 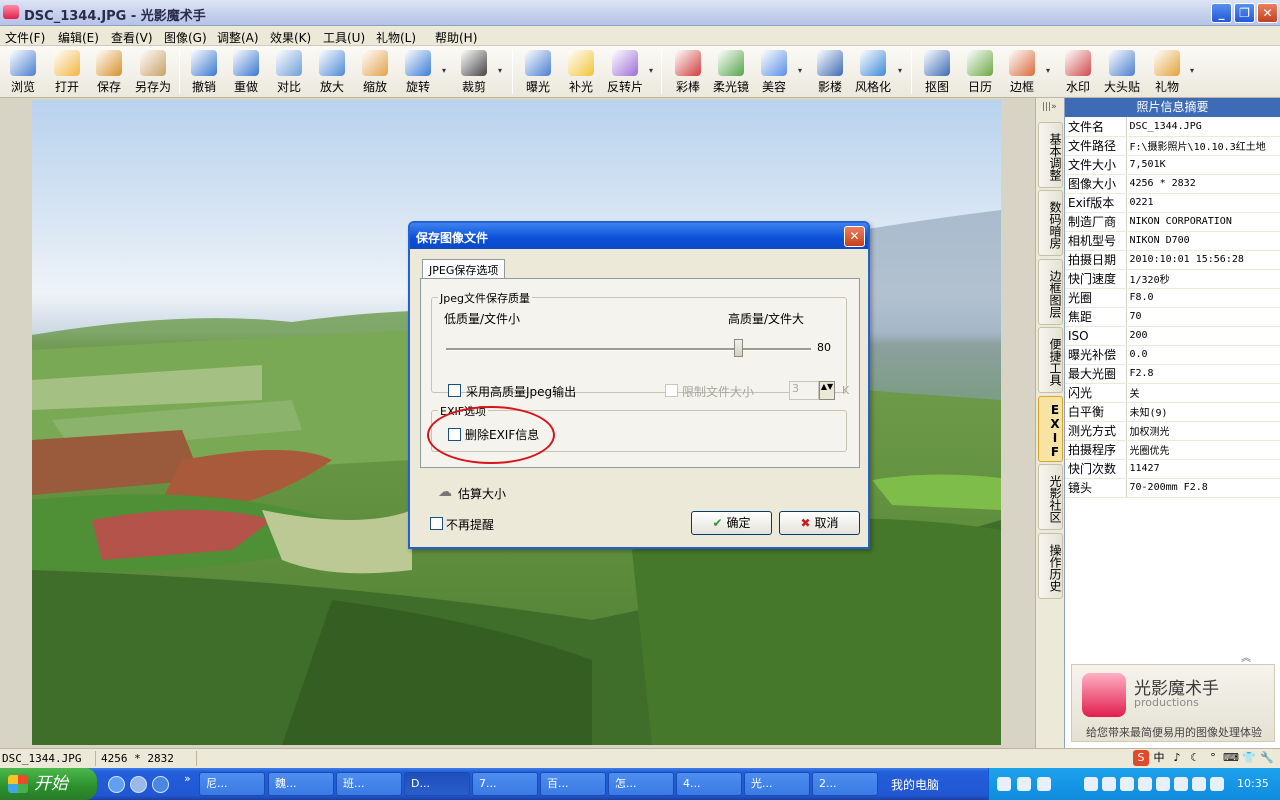 What do you see at coordinates (78, 37) in the screenshot?
I see `menu-edit: 编辑(E)` at bounding box center [78, 37].